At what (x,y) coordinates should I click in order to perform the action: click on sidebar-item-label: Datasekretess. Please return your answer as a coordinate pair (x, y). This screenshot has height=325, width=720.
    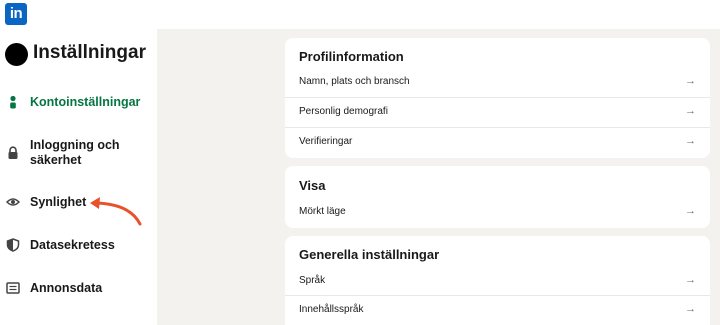
    Looking at the image, I should click on (72, 245).